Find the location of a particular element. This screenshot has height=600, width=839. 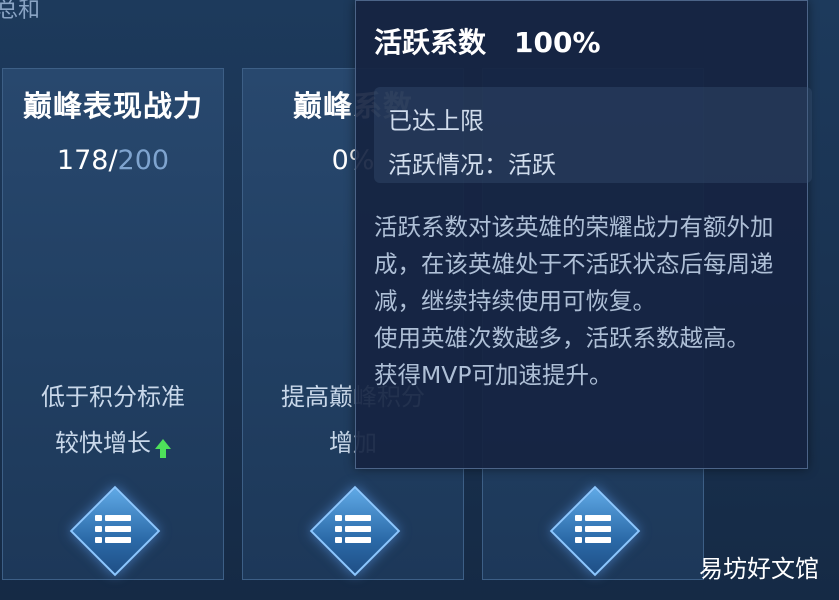

card-desc-line2: 较快增长 is located at coordinates (113, 440).